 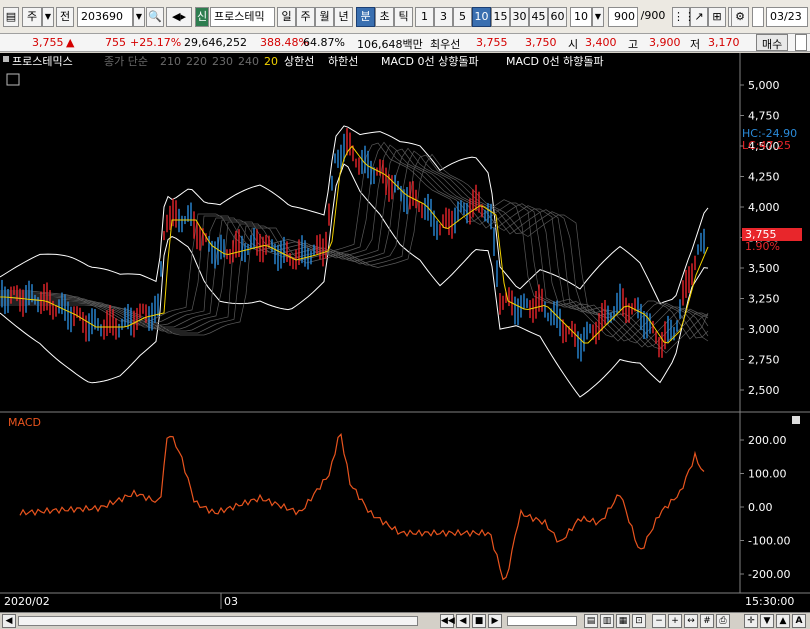 What do you see at coordinates (724, 42) in the screenshot?
I see `low-price: 3,170` at bounding box center [724, 42].